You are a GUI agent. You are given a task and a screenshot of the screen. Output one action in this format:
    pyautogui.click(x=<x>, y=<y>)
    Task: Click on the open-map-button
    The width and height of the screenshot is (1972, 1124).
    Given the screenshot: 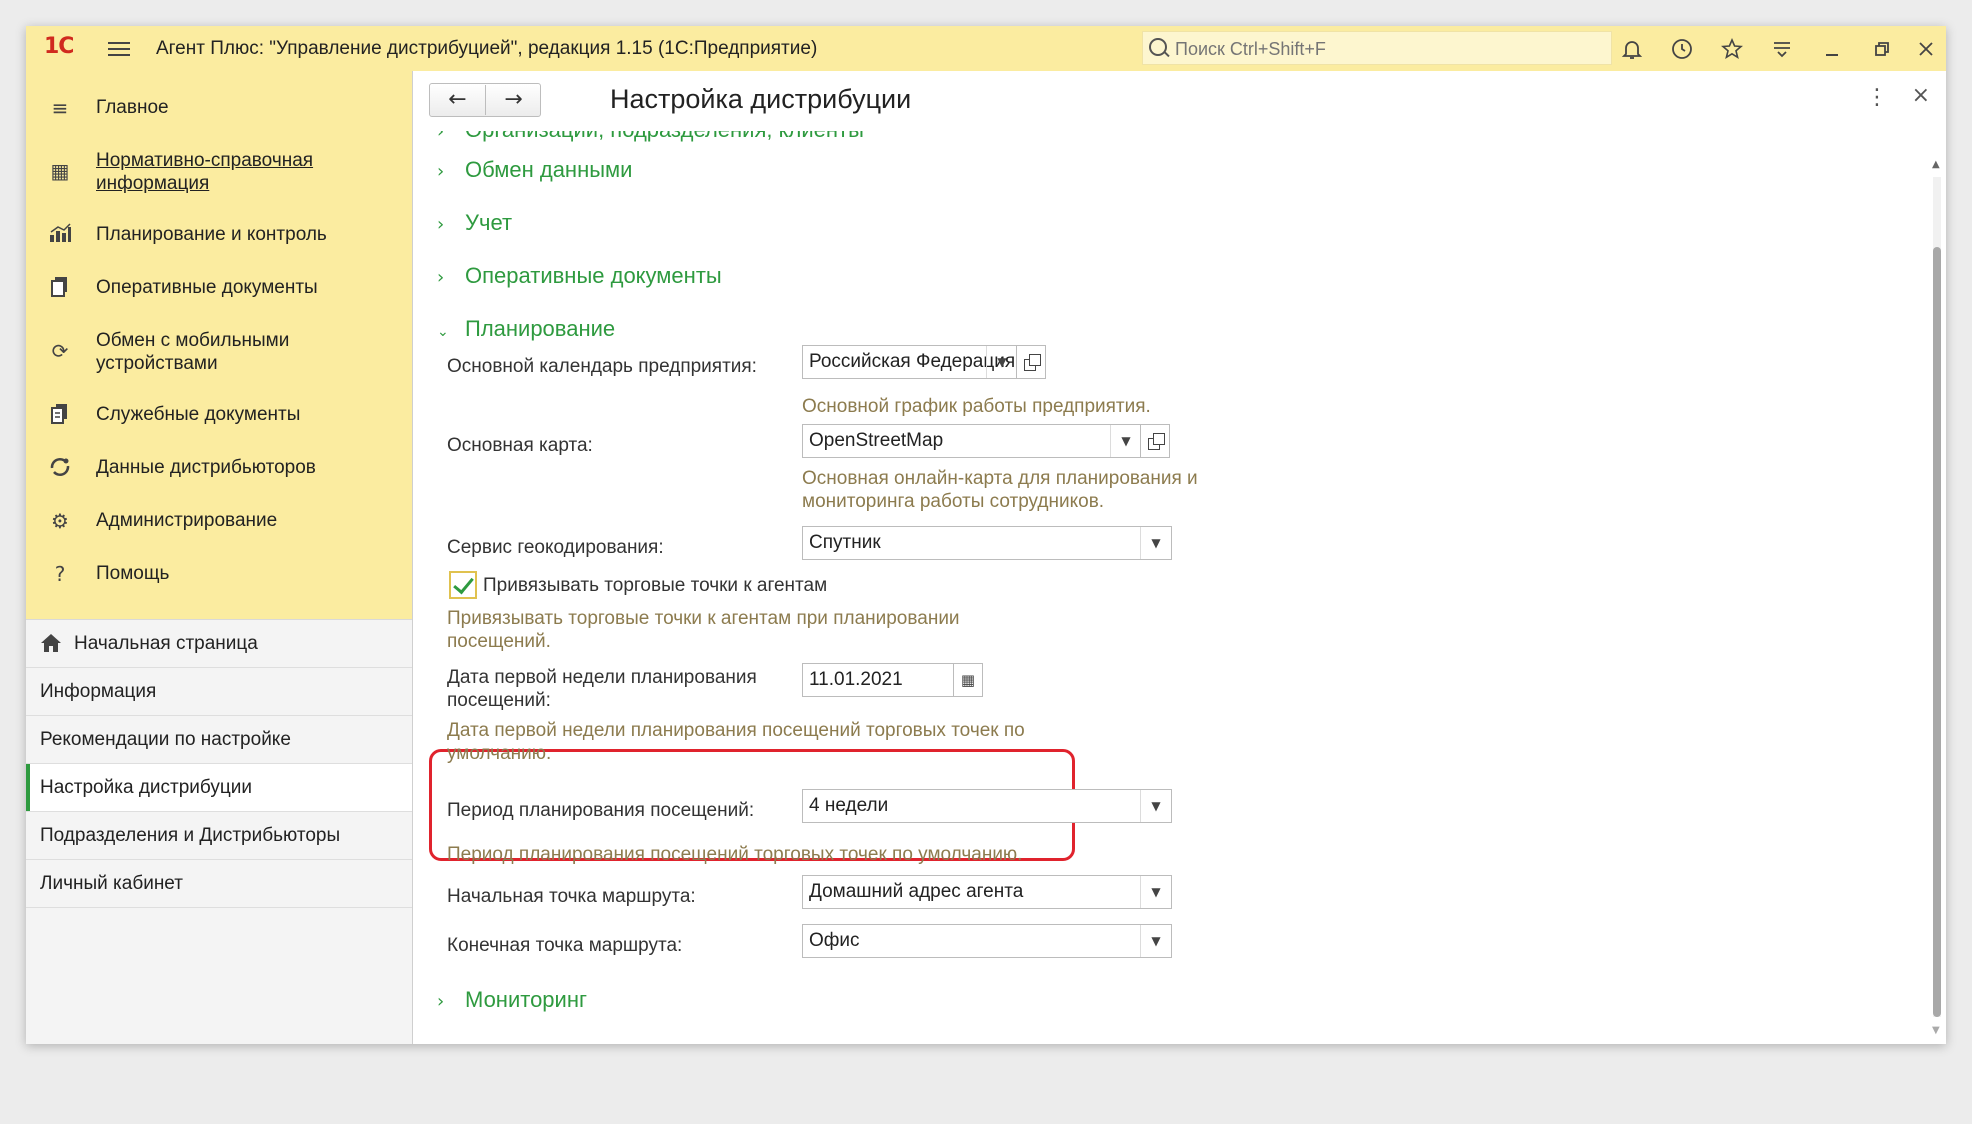 What is the action you would take?
    pyautogui.click(x=1155, y=441)
    